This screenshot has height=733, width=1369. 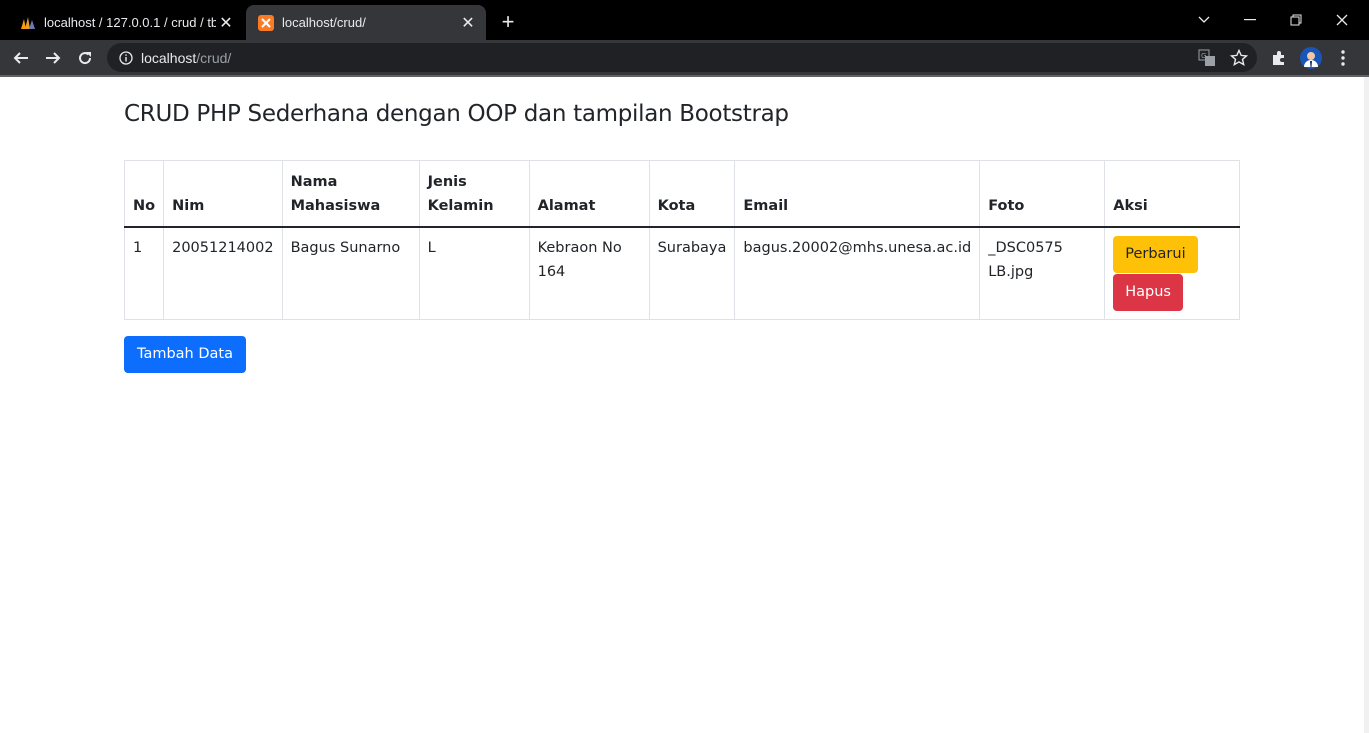 What do you see at coordinates (1172, 194) in the screenshot?
I see `header-aksi: Aksi` at bounding box center [1172, 194].